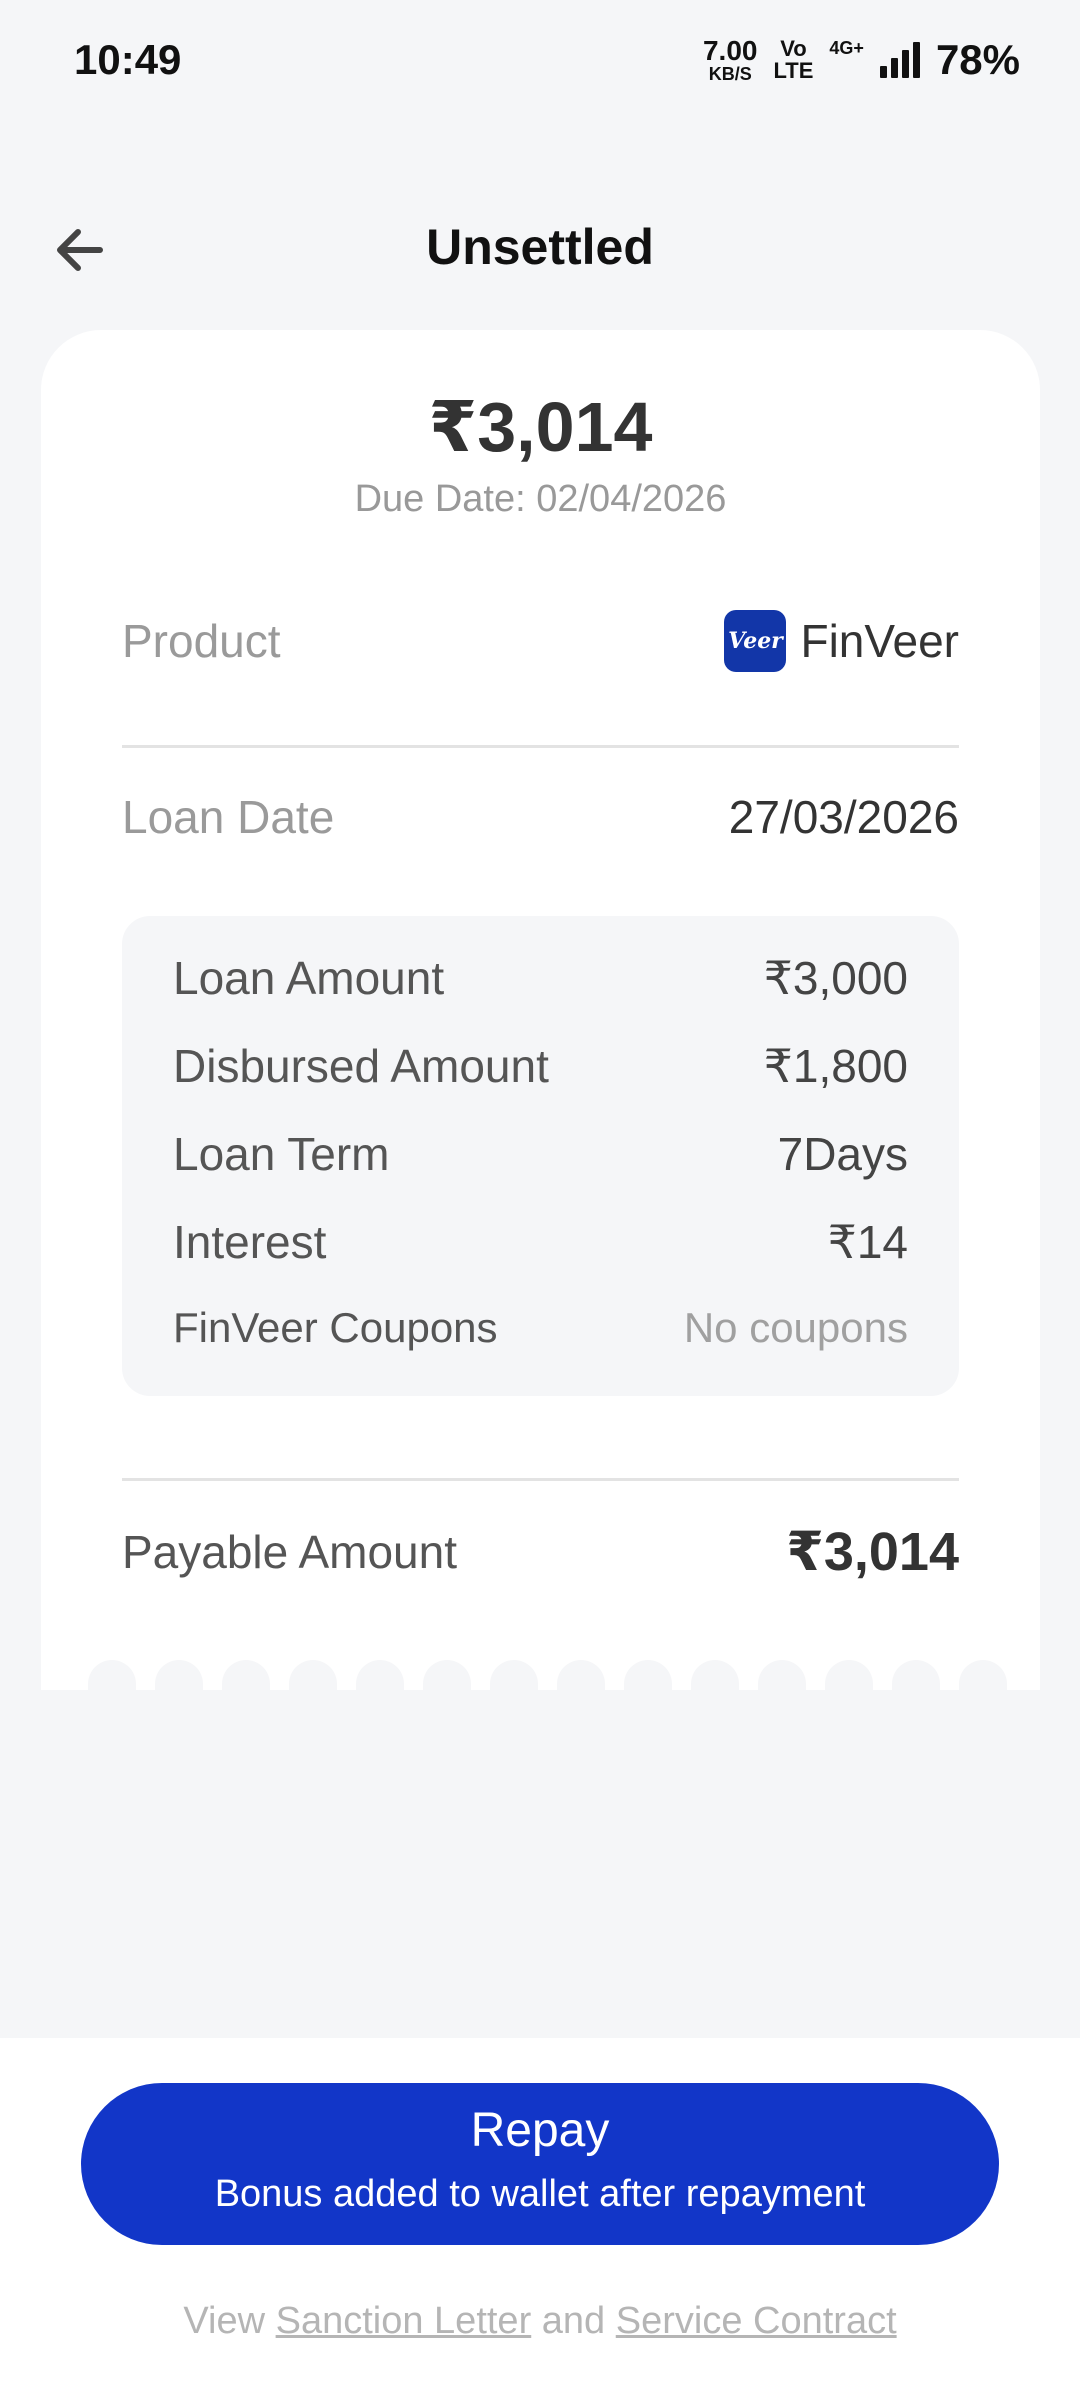  Describe the element at coordinates (228, 817) in the screenshot. I see `loan-date-label: Loan Date` at that location.